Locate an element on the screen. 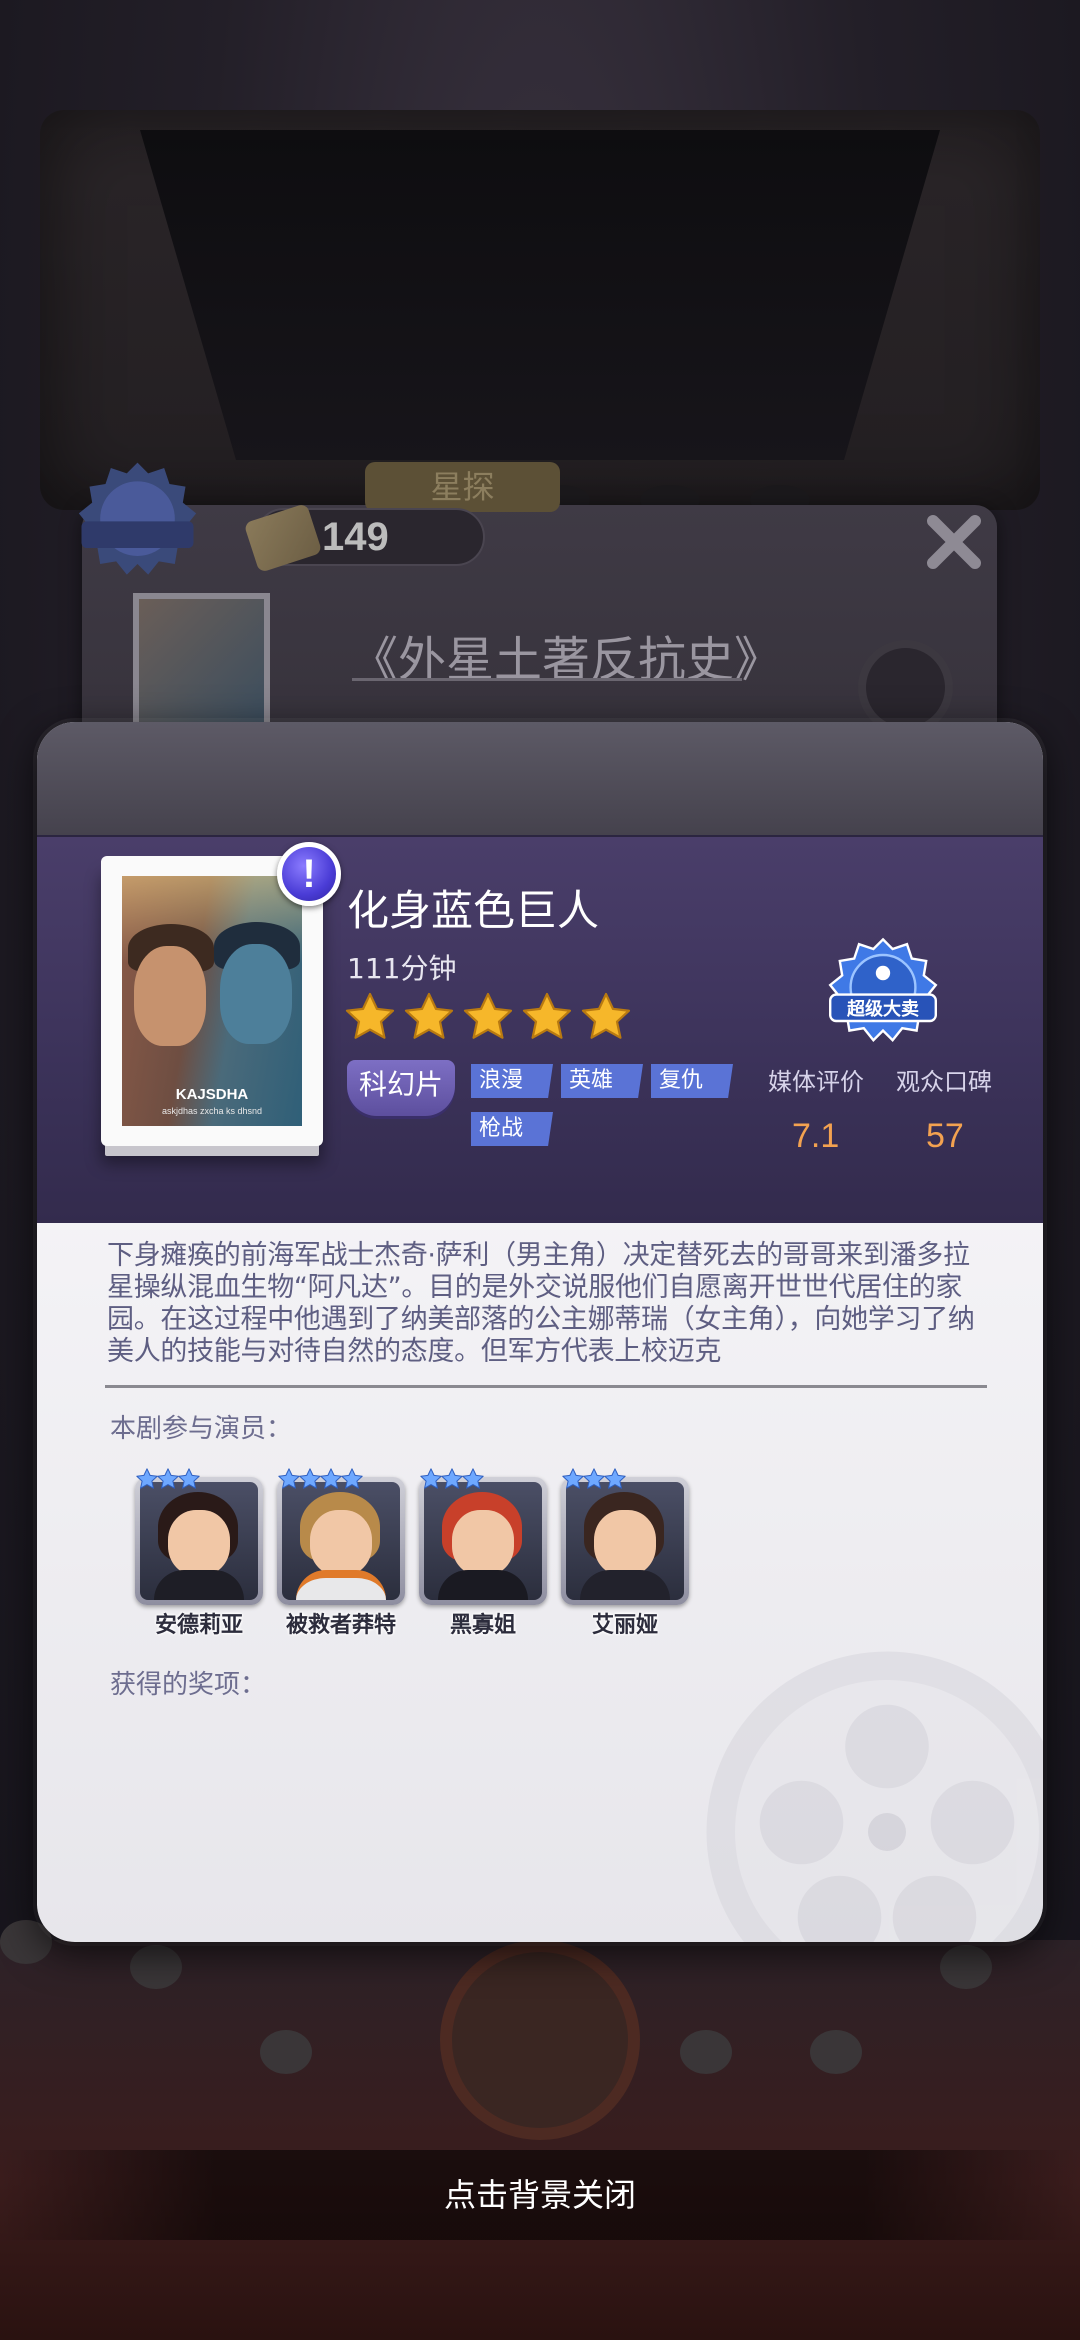 Image resolution: width=1080 pixels, height=2340 pixels. genre-tag: 浪漫 is located at coordinates (512, 1081).